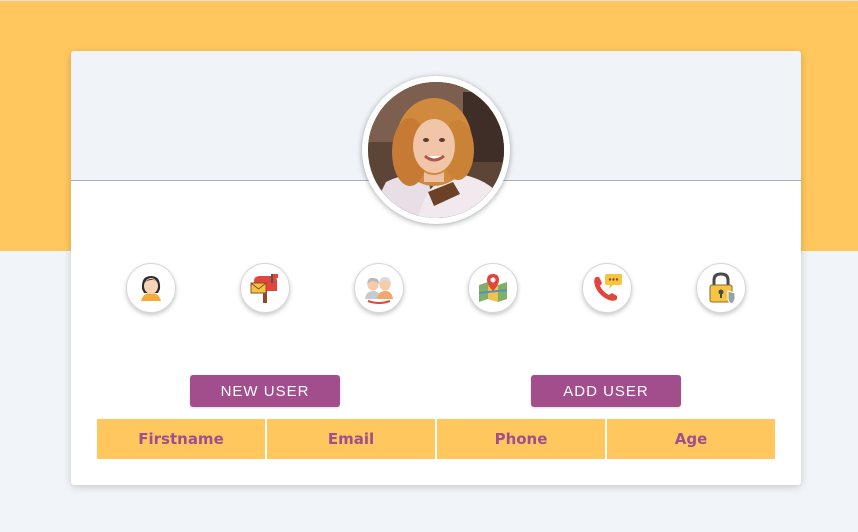 The height and width of the screenshot is (532, 858). What do you see at coordinates (607, 288) in the screenshot?
I see `phone-chat-icon` at bounding box center [607, 288].